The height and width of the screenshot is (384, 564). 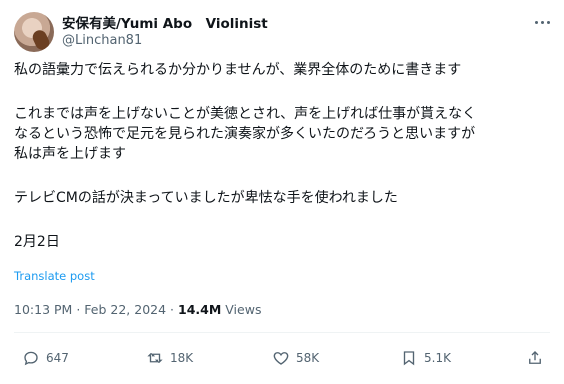 I want to click on repost-count: 18K, so click(x=182, y=358).